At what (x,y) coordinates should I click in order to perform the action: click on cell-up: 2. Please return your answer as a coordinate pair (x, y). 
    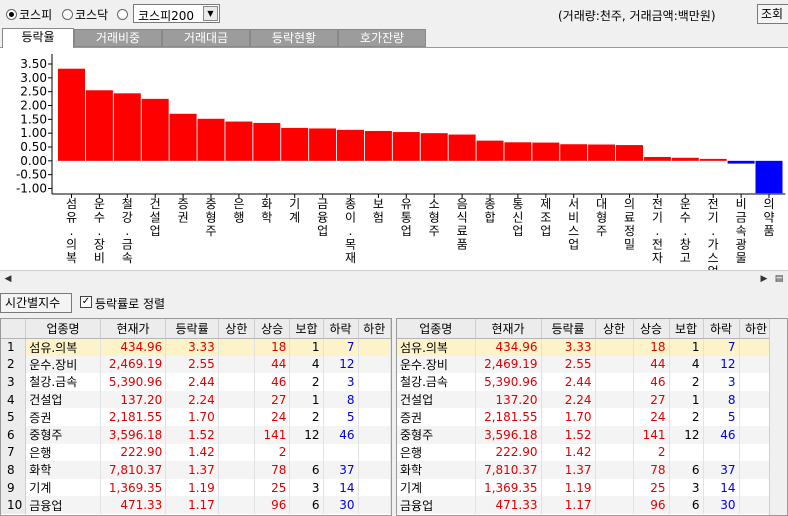
    Looking at the image, I should click on (272, 452).